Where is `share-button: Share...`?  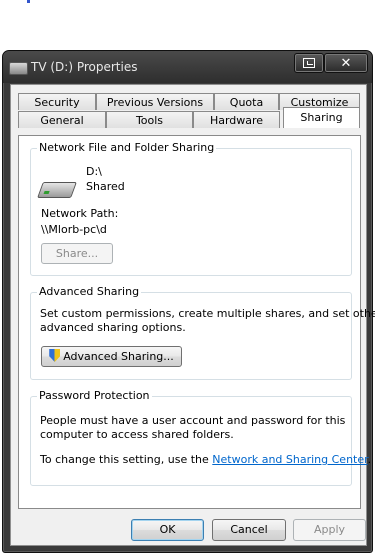 share-button: Share... is located at coordinates (77, 253).